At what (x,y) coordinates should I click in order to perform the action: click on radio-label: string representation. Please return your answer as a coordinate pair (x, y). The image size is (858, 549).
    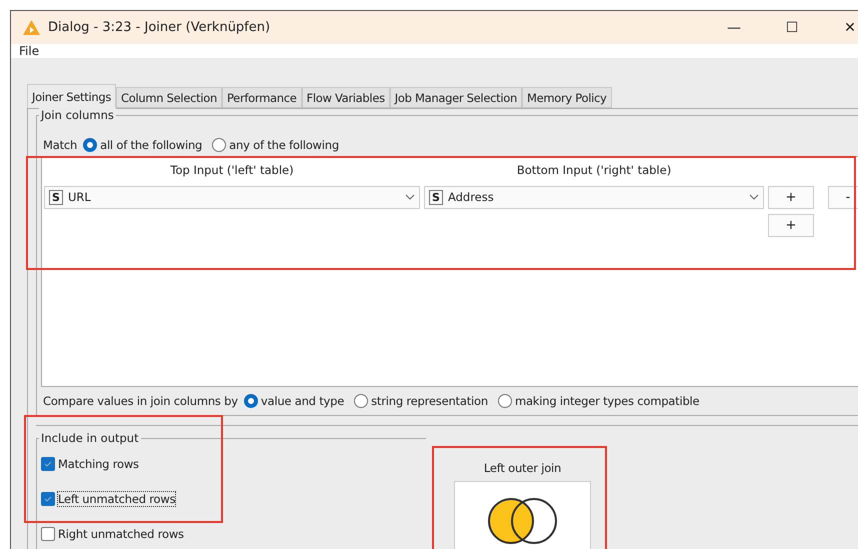
    Looking at the image, I should click on (429, 401).